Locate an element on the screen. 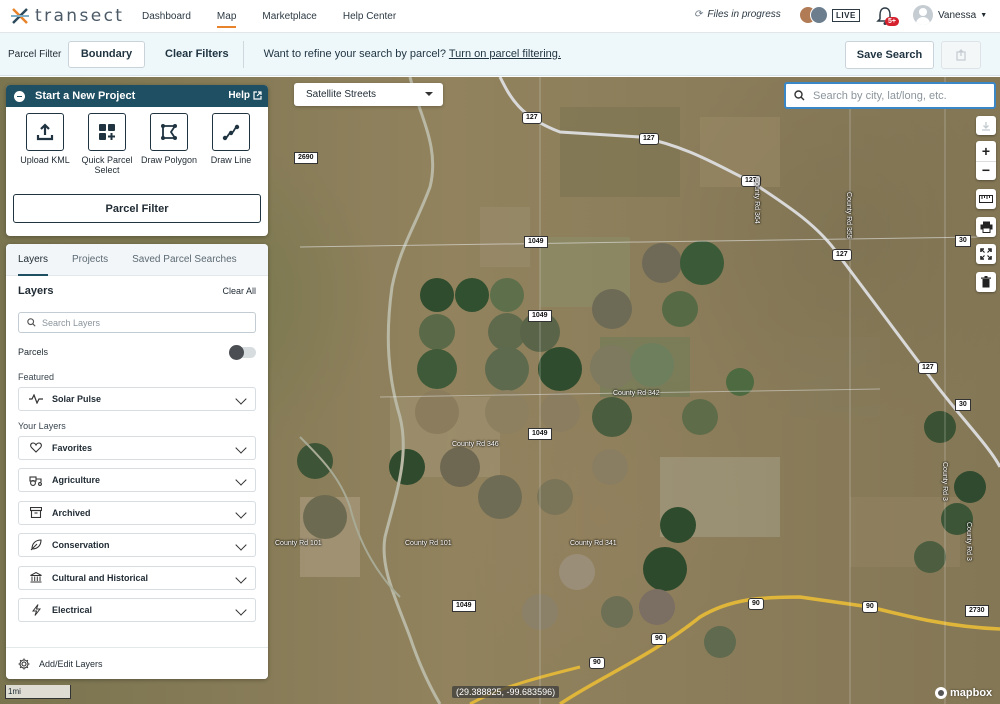 This screenshot has width=1000, height=704. refine-text: Want to refine your search by parcel? is located at coordinates (354, 54).